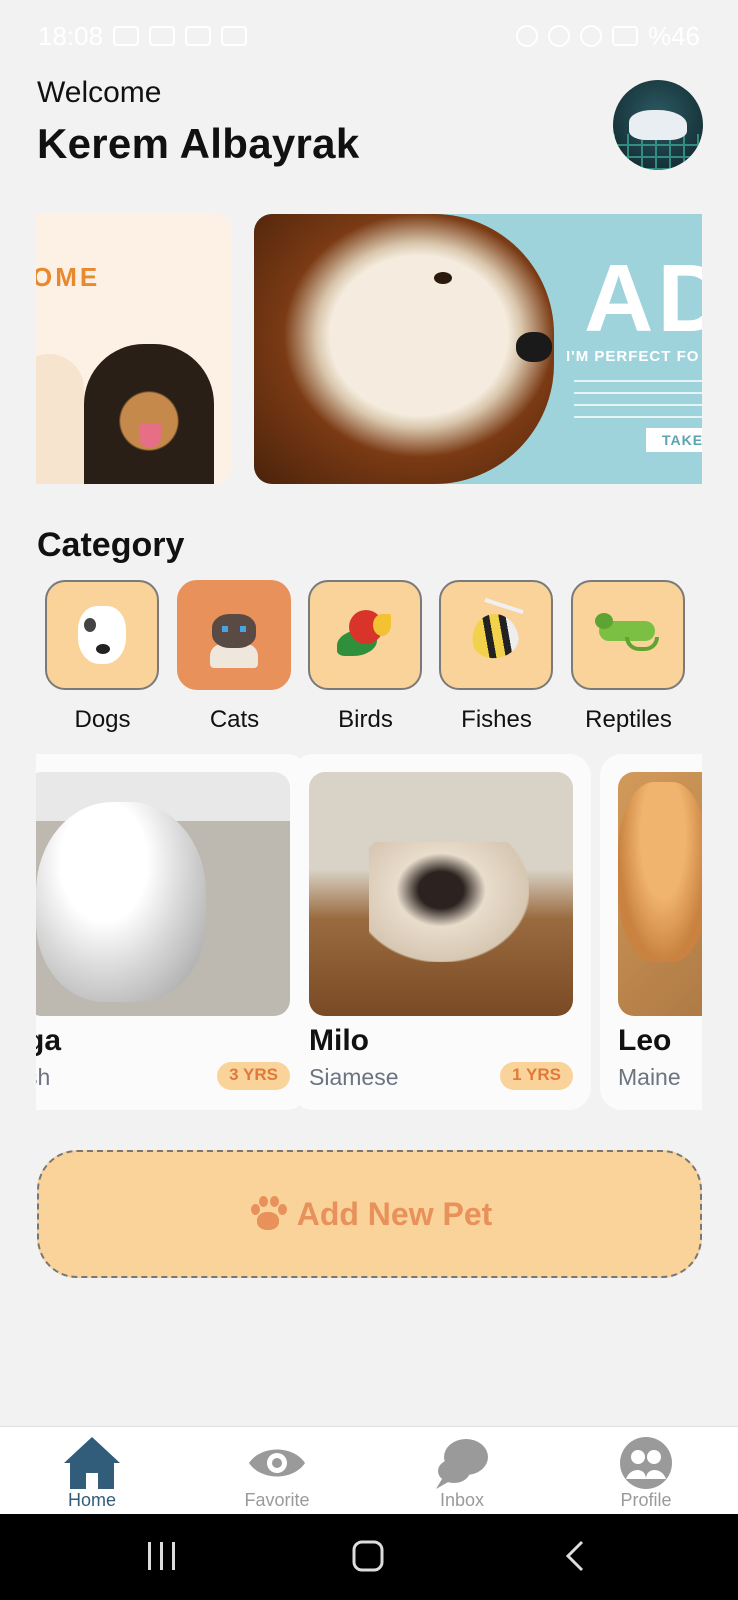 The image size is (738, 1600). Describe the element at coordinates (71, 35) in the screenshot. I see `status-time: 18:08` at that location.